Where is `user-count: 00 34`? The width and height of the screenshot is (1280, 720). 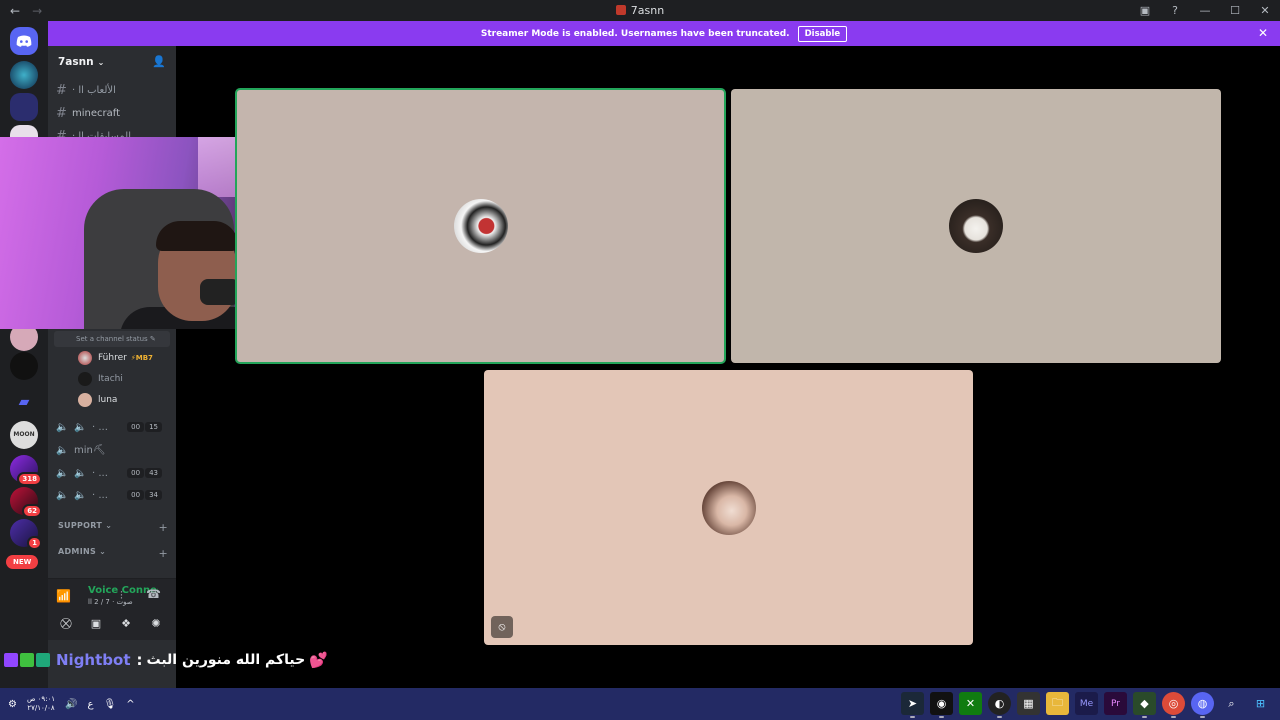 user-count: 00 34 is located at coordinates (144, 495).